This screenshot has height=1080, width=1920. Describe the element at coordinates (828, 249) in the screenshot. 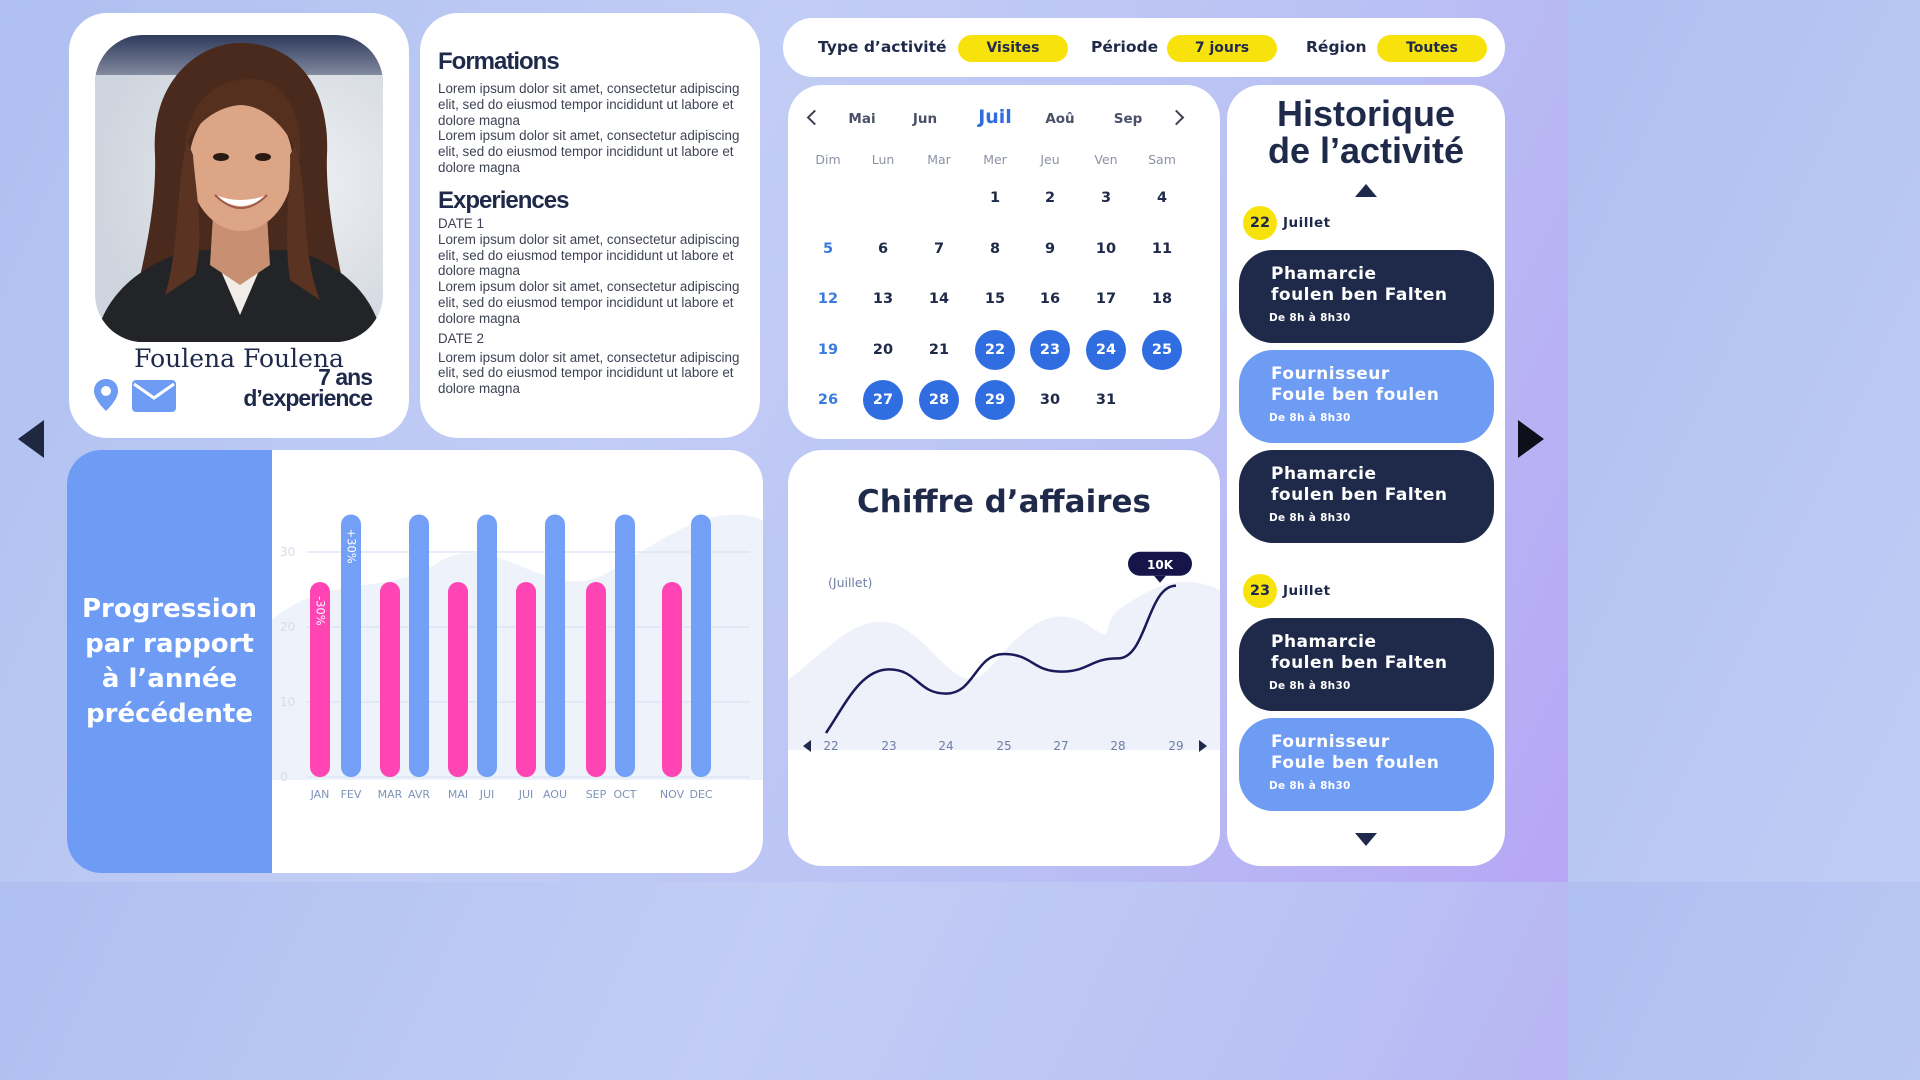

I see `calendar-day: 5` at that location.